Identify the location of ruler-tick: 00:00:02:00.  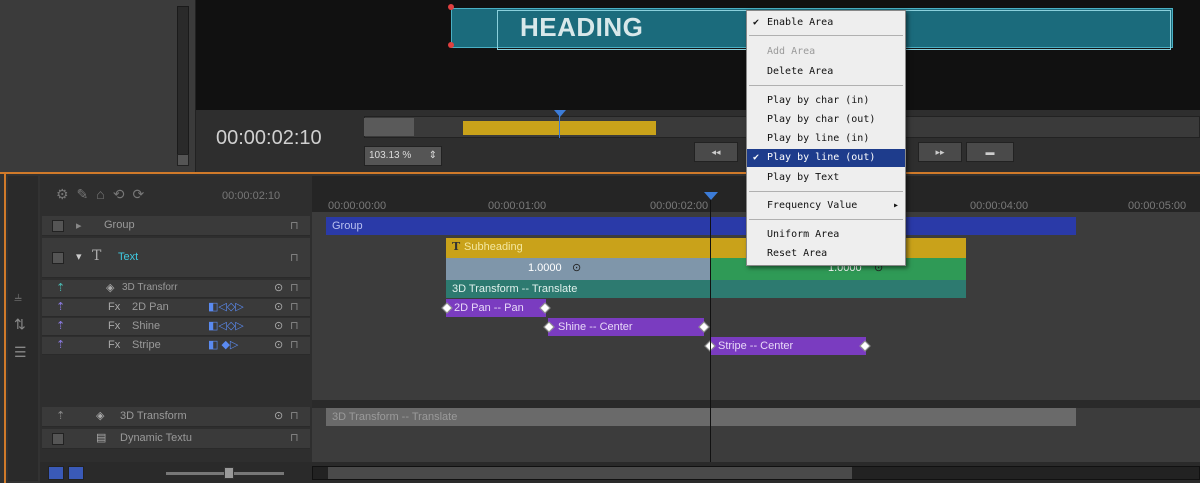
(679, 206).